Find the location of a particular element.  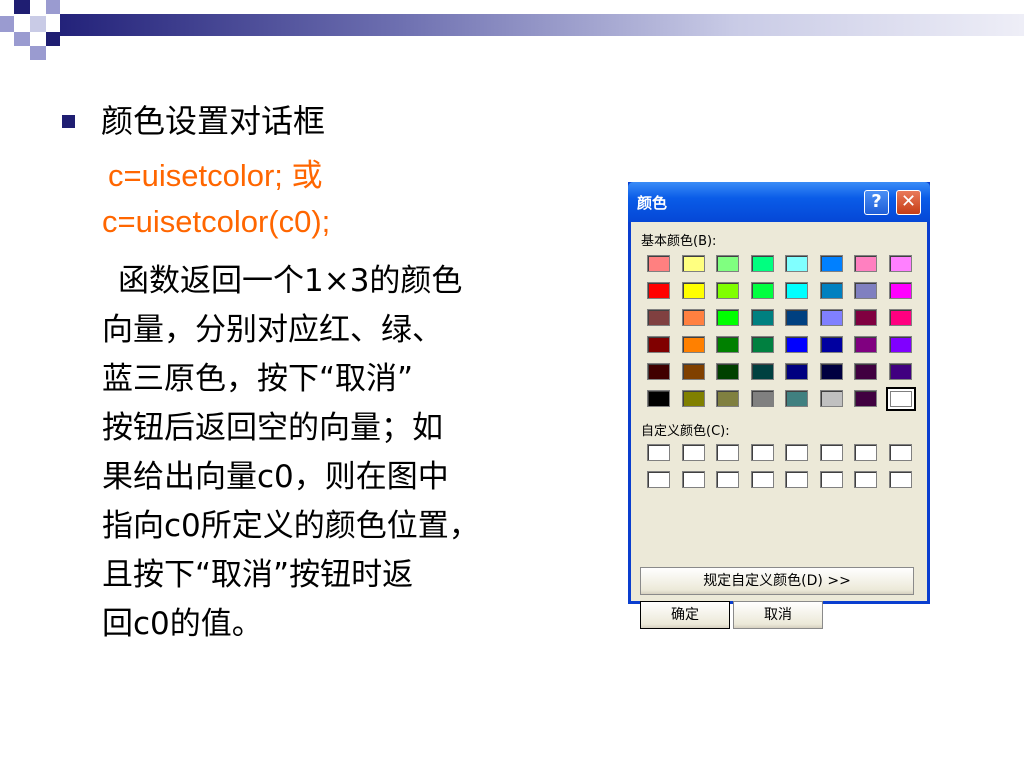

close-button: ✕ is located at coordinates (908, 202).